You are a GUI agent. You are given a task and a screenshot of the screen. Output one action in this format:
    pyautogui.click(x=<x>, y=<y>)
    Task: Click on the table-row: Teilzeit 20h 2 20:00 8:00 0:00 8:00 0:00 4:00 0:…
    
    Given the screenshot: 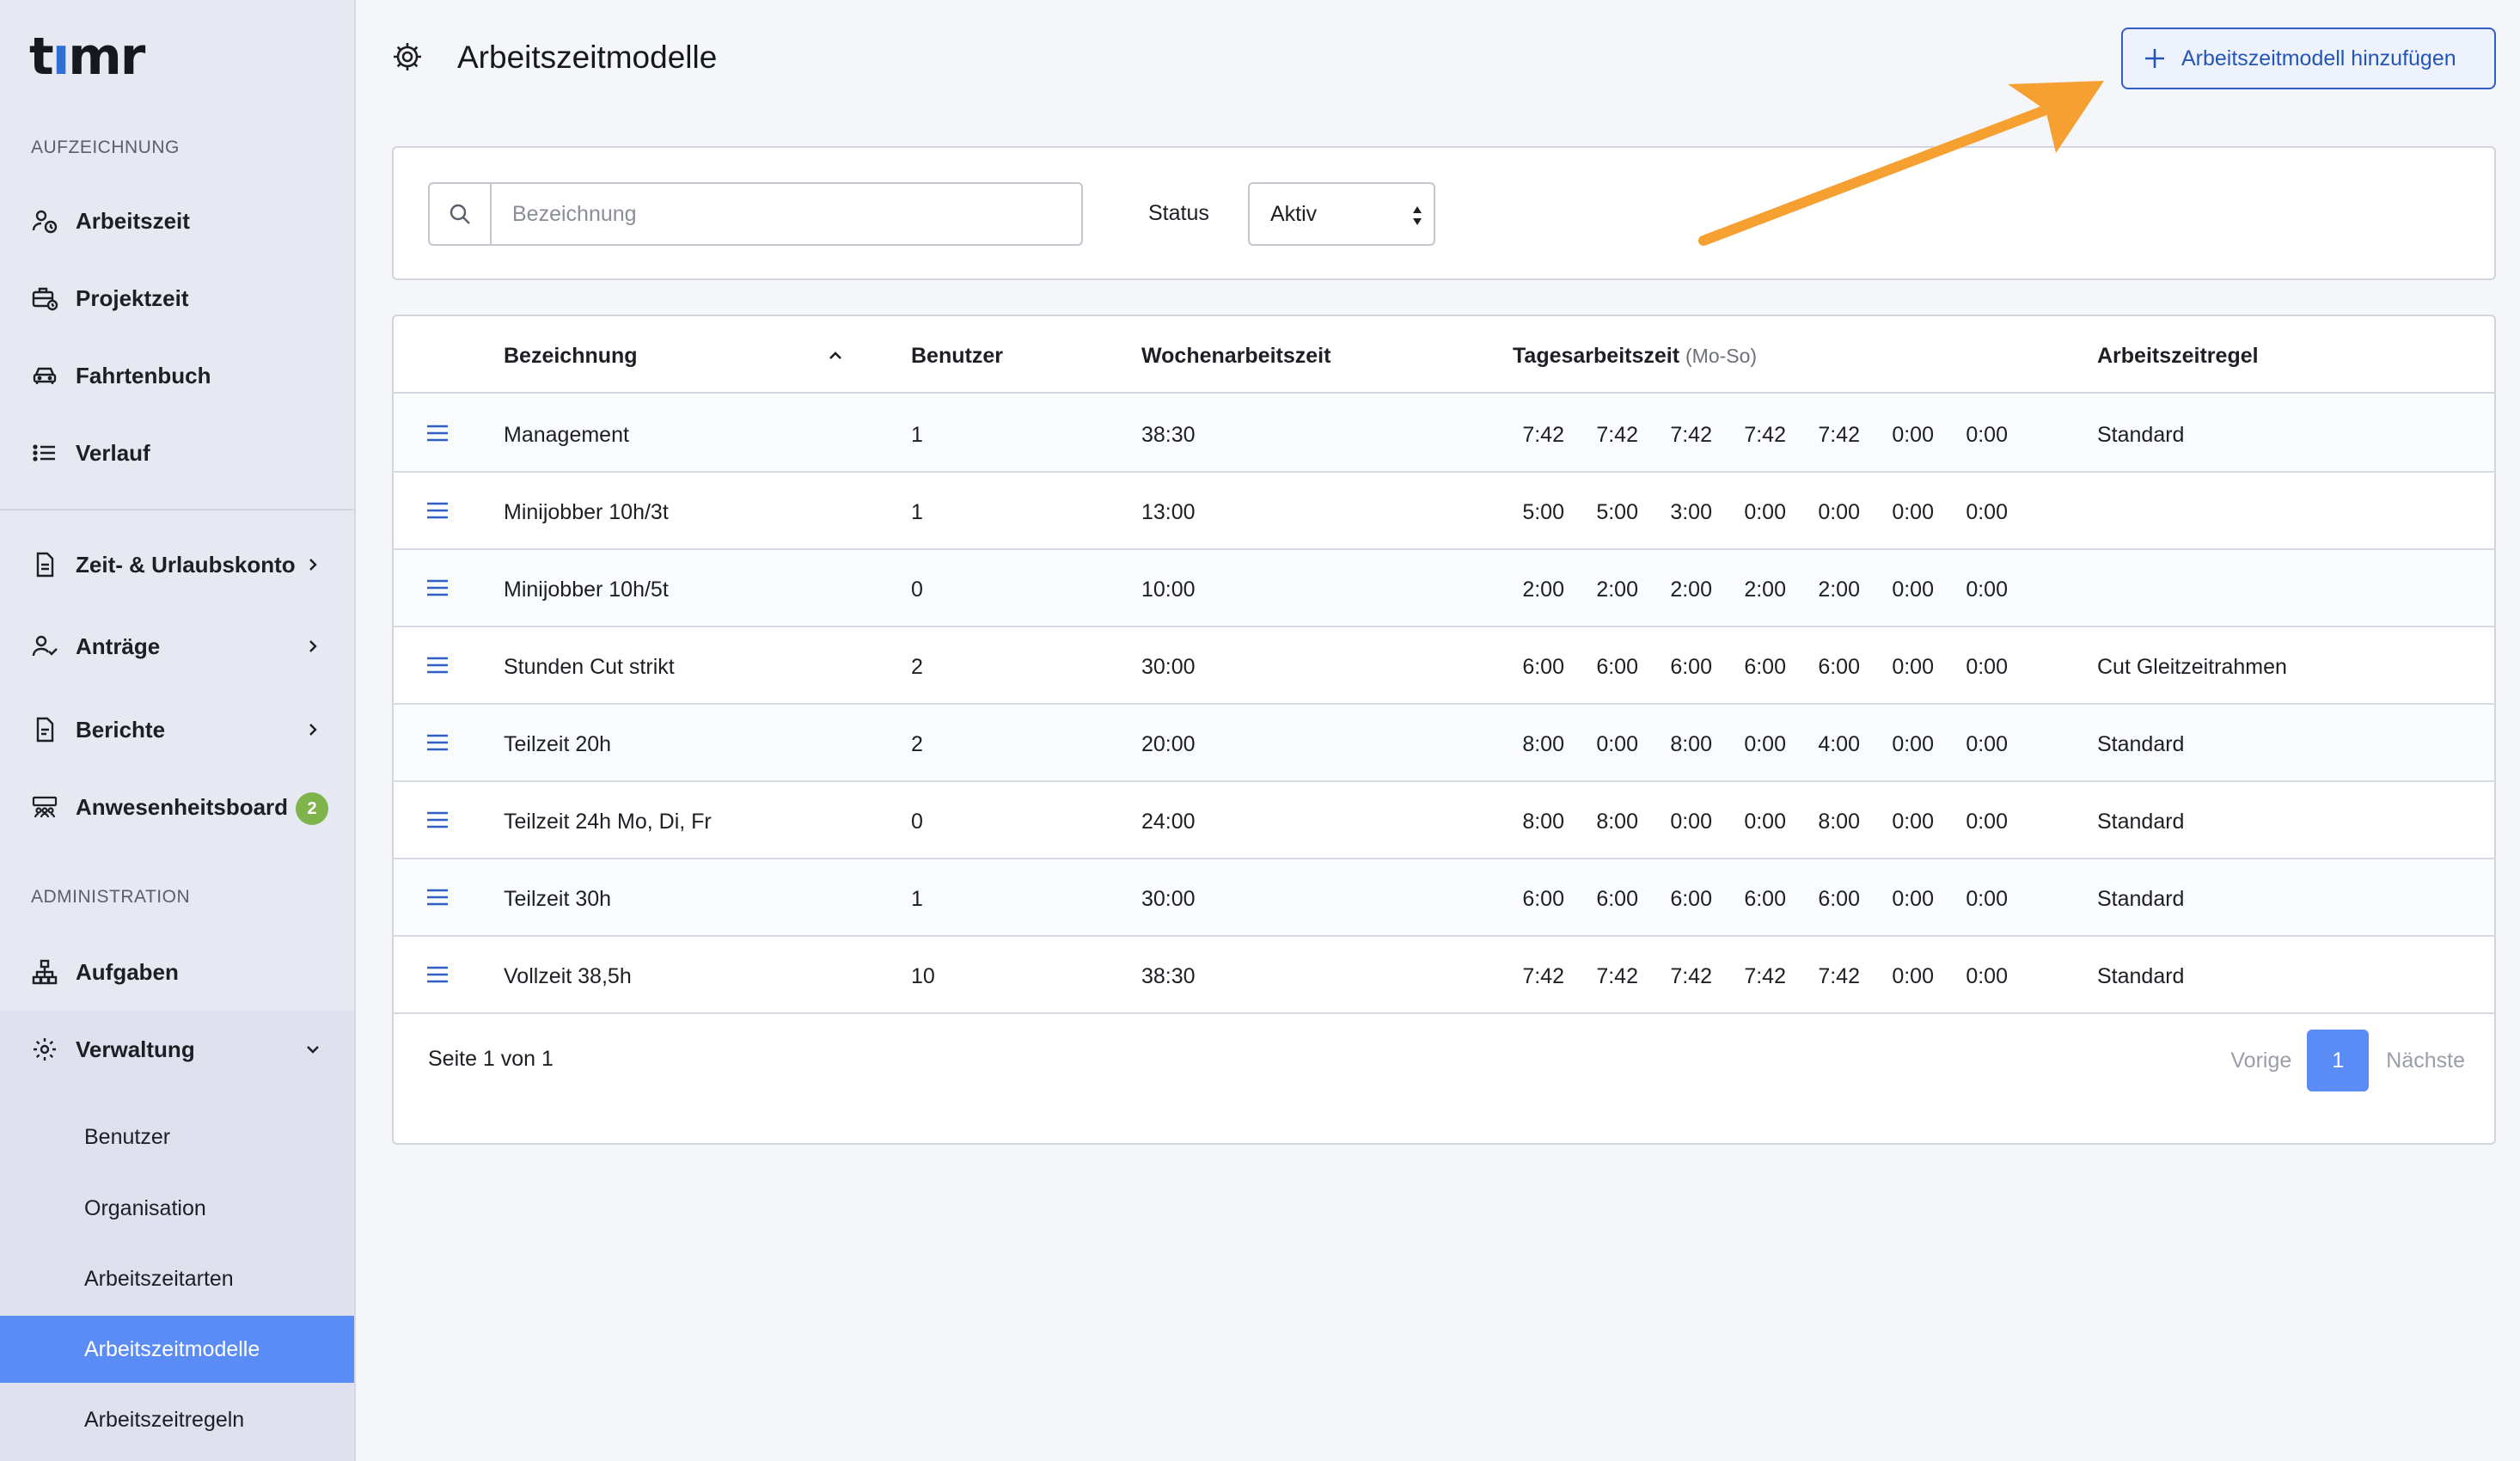 What is the action you would take?
    pyautogui.click(x=1444, y=743)
    